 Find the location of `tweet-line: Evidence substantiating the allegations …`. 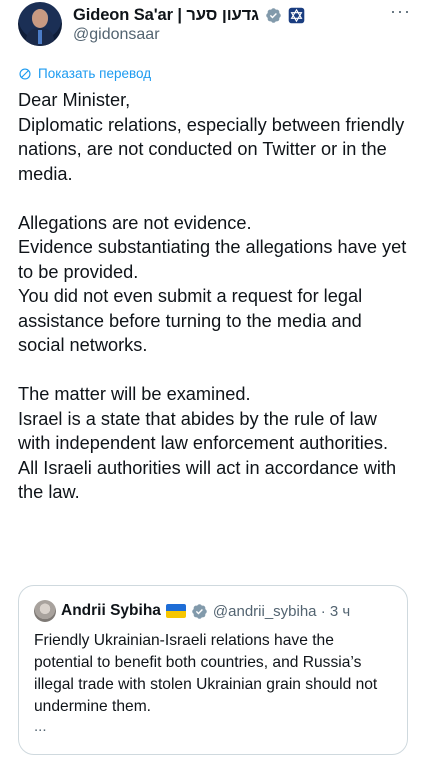

tweet-line: Evidence substantiating the allegations … is located at coordinates (212, 259).